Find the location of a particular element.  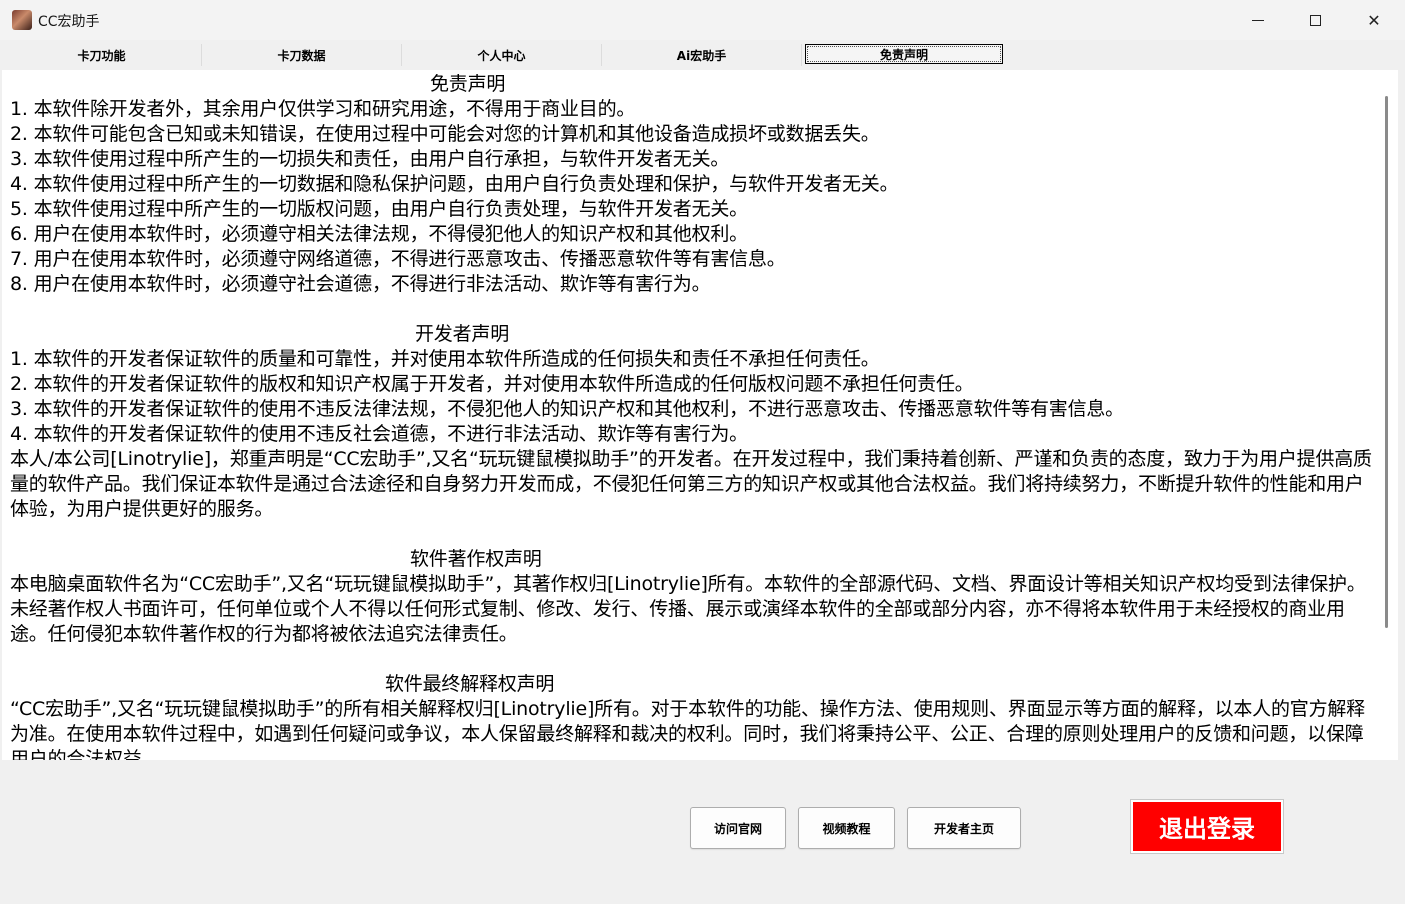

app-icon is located at coordinates (22, 20).